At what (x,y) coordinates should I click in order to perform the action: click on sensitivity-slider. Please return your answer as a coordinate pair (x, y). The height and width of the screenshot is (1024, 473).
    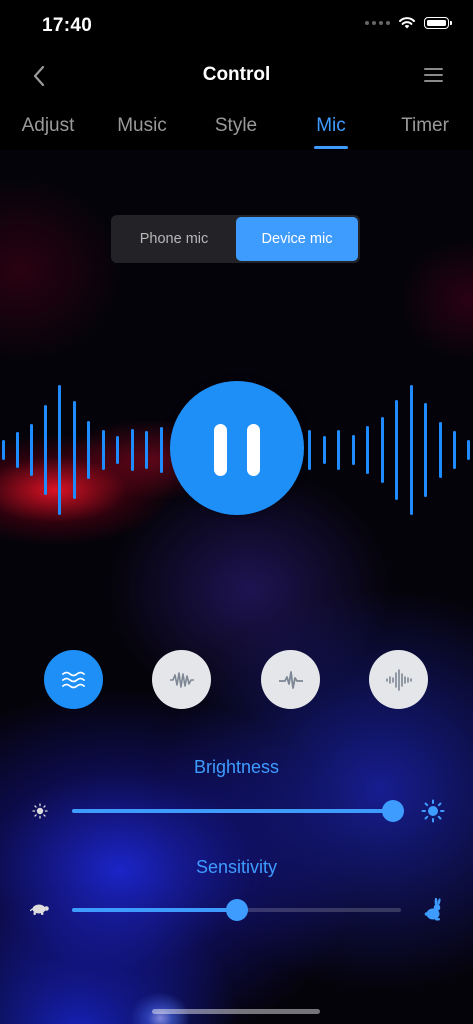
    Looking at the image, I should click on (236, 910).